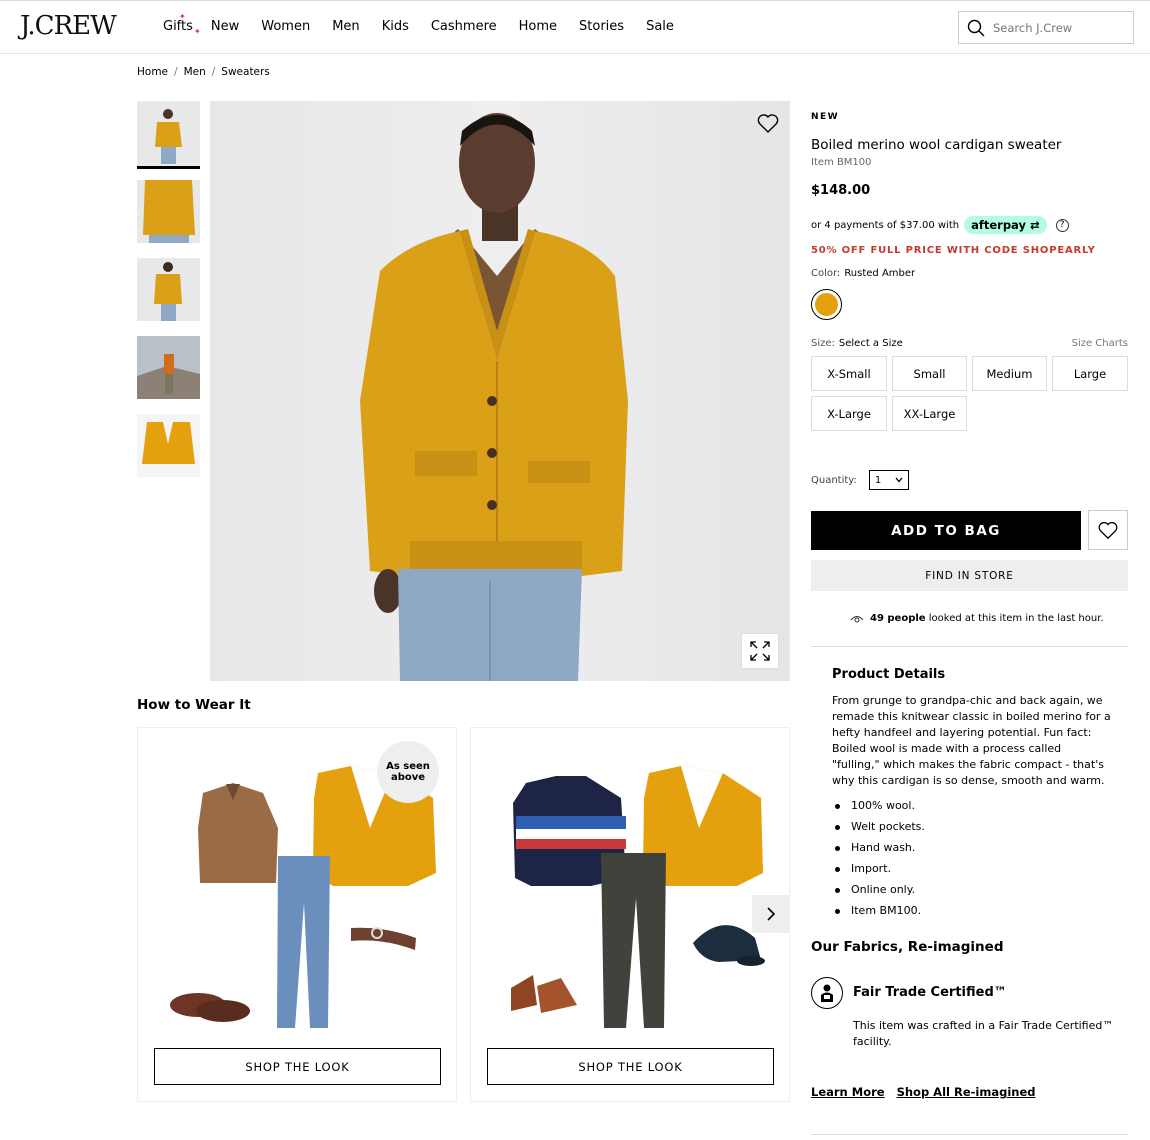  Describe the element at coordinates (178, 26) in the screenshot. I see `nav-gifts-label: Gifts` at that location.